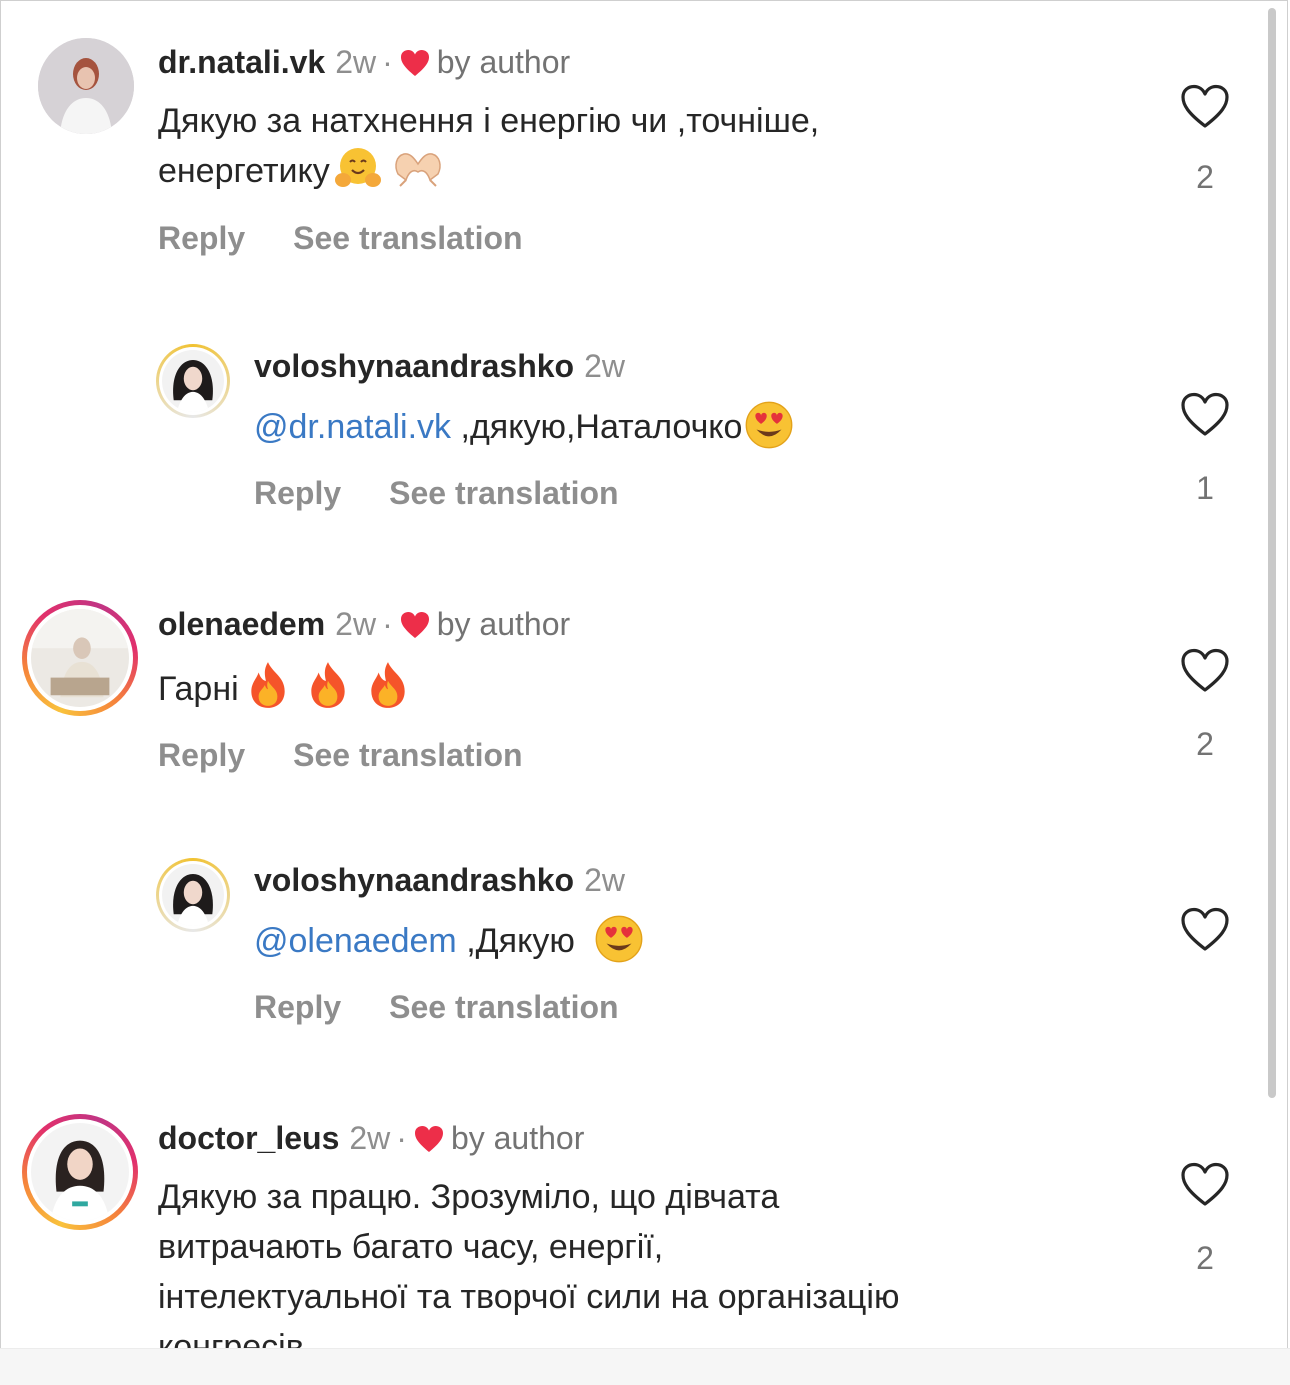 This screenshot has width=1290, height=1385. Describe the element at coordinates (358, 168) in the screenshot. I see `hugging-face-emoji-icon` at that location.